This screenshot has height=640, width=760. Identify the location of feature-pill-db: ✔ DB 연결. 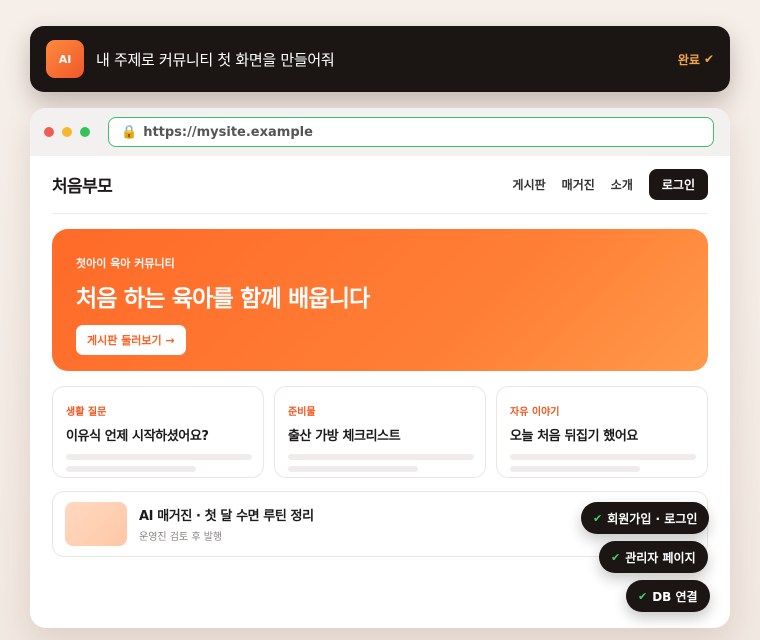
(668, 596).